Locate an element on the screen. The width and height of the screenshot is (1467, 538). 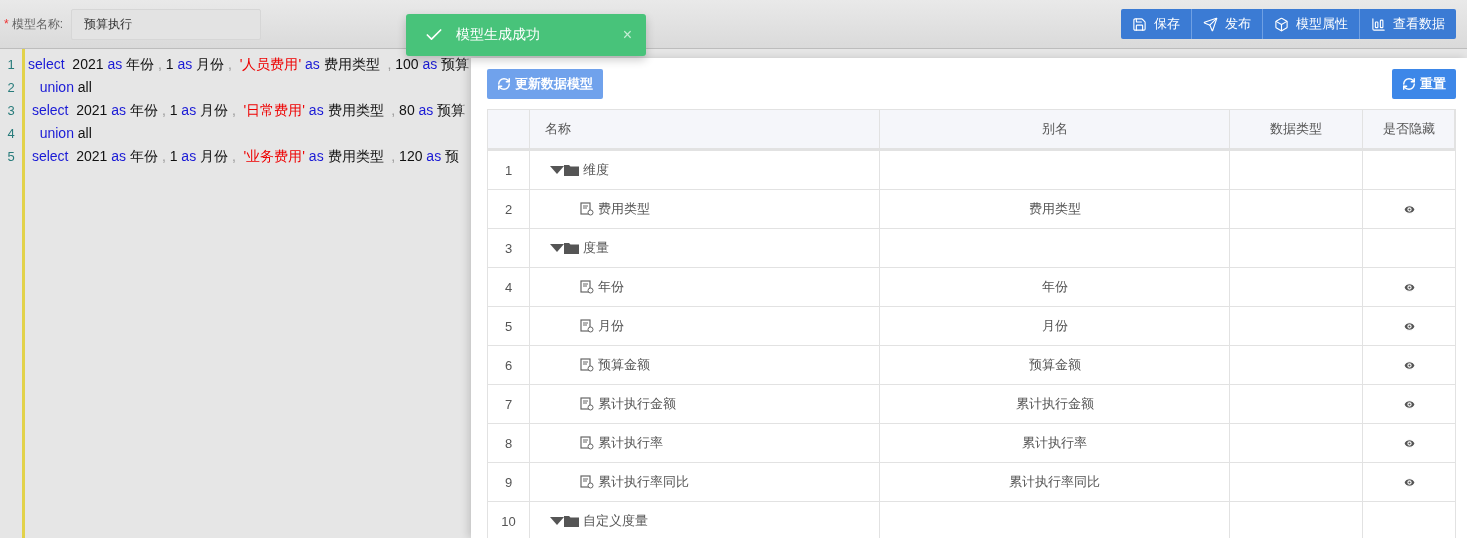
line-number: 1 is located at coordinates (11, 65).